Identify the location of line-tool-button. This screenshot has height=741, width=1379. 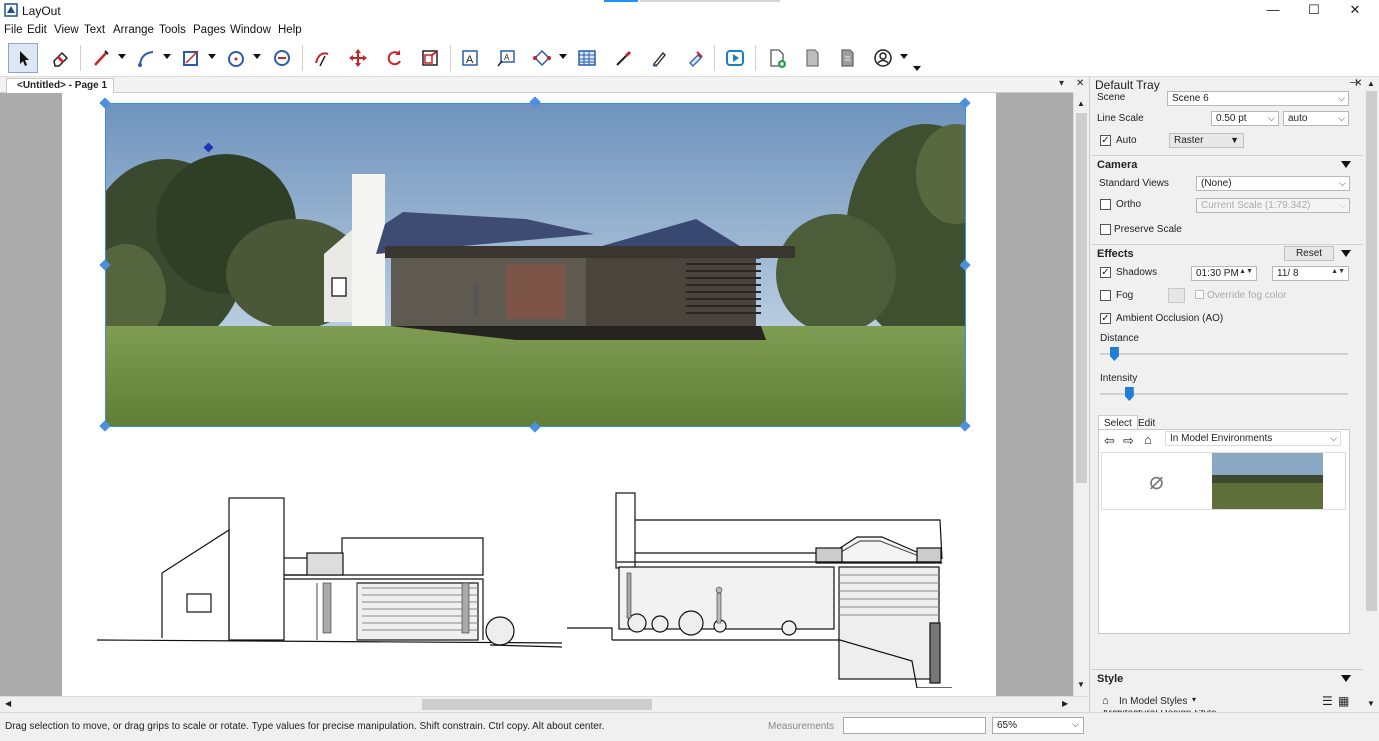
(101, 58).